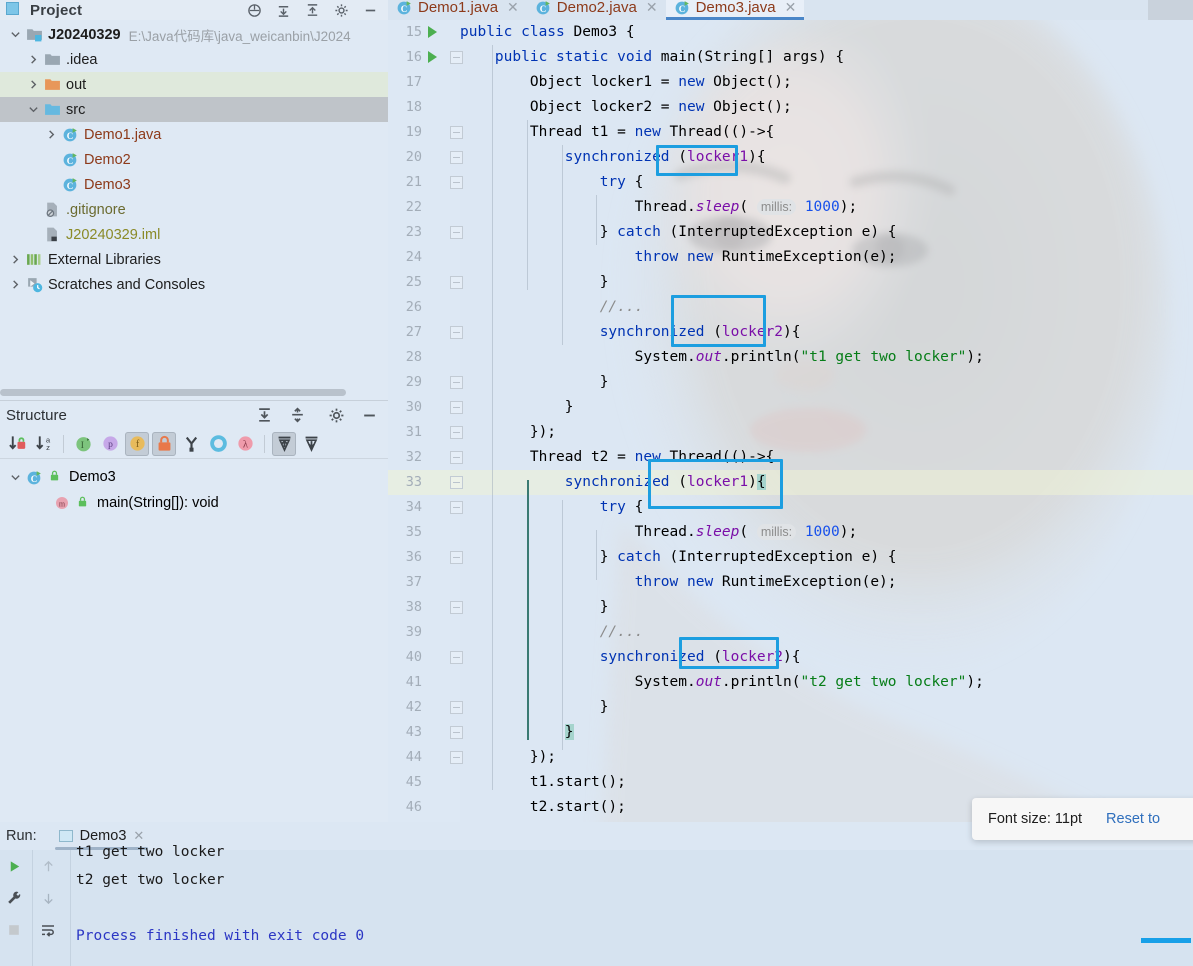 This screenshot has width=1193, height=966. Describe the element at coordinates (311, 444) in the screenshot. I see `scroll-to-icon` at that location.